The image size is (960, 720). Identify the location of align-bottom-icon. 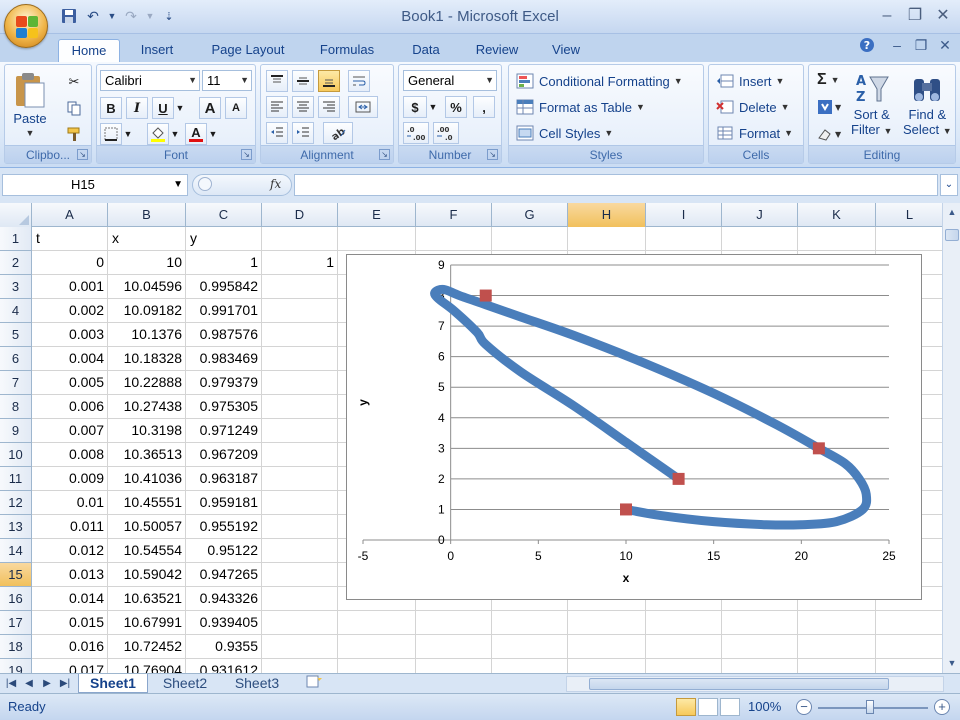
(329, 81).